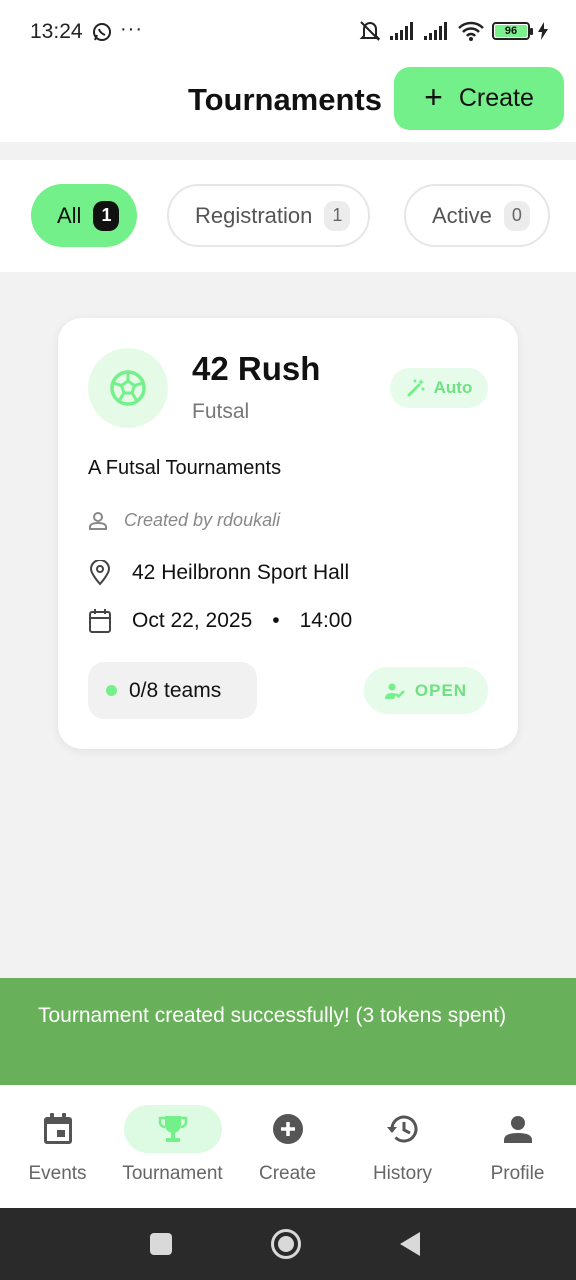  What do you see at coordinates (543, 31) in the screenshot?
I see `charging-icon` at bounding box center [543, 31].